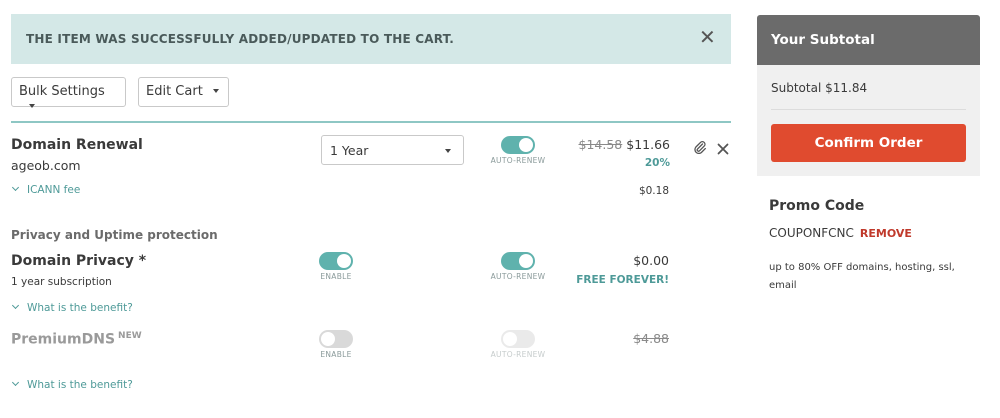  I want to click on premium-dns-auto-renew-label: AUTO-RENEW, so click(518, 354).